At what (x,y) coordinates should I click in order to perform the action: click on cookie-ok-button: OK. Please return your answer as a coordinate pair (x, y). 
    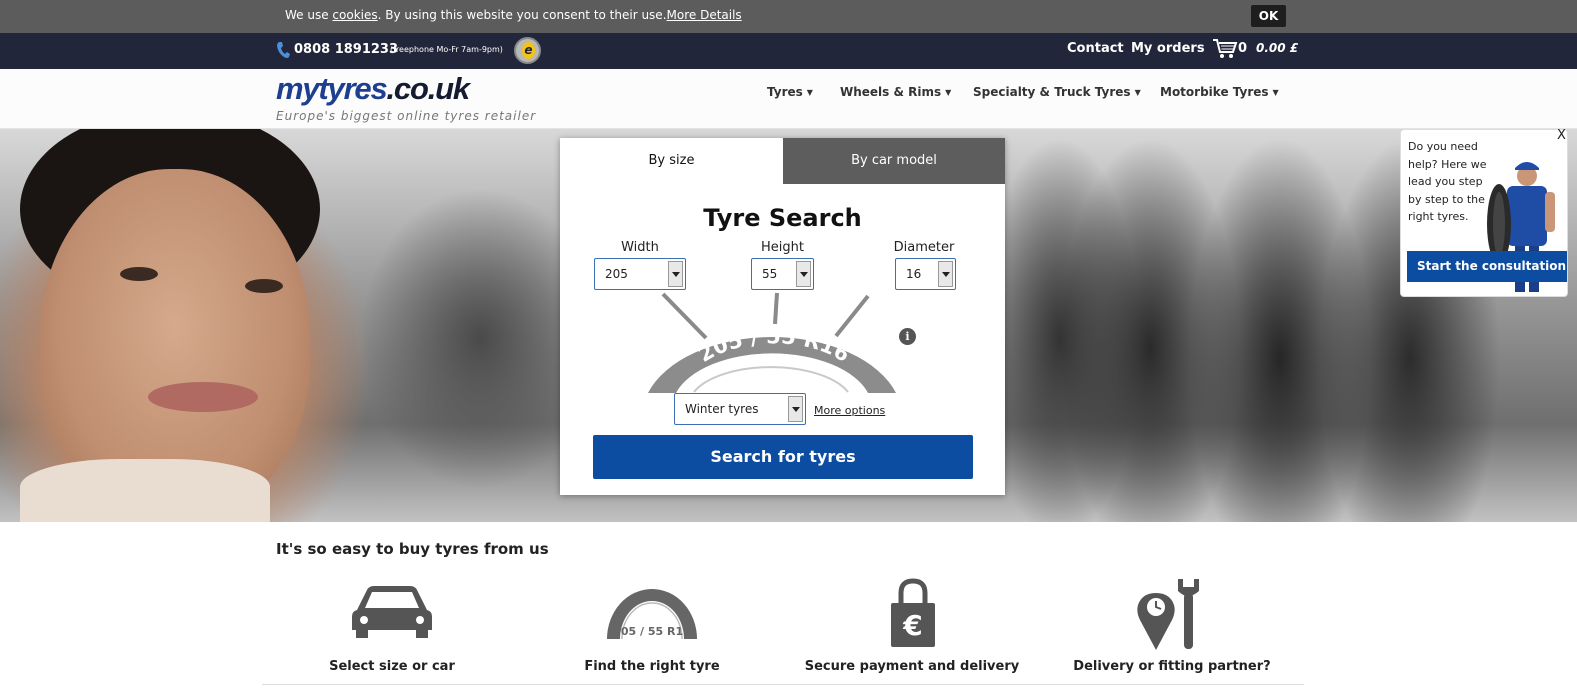
    Looking at the image, I should click on (1268, 16).